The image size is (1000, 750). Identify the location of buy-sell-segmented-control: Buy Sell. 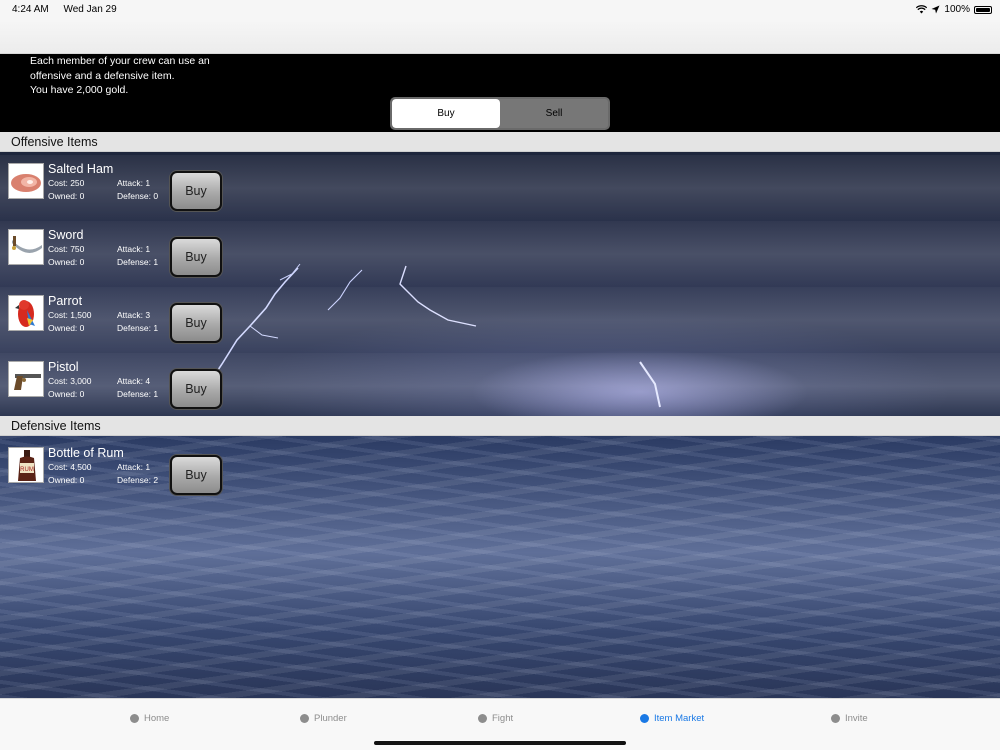
(500, 113).